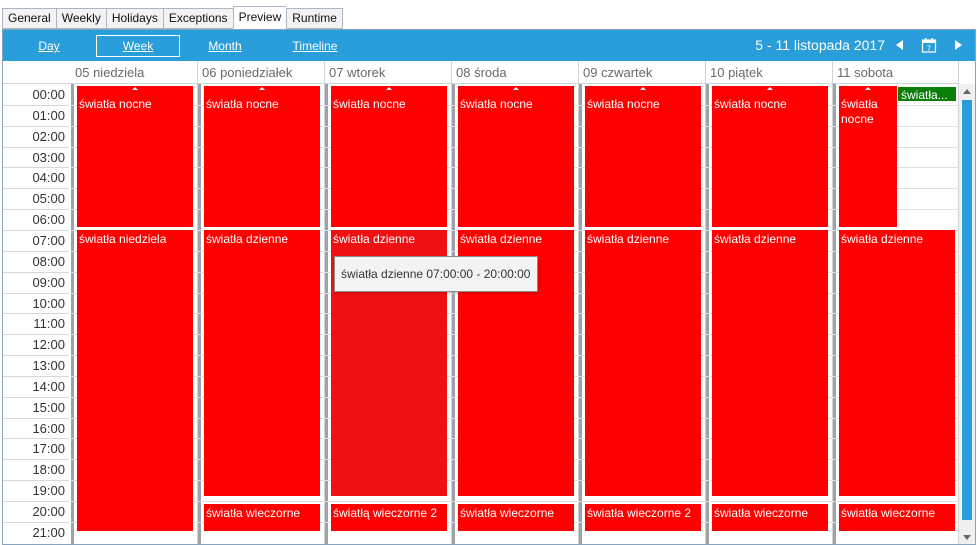 The image size is (977, 545). I want to click on day-header: 09 czwartek, so click(642, 72).